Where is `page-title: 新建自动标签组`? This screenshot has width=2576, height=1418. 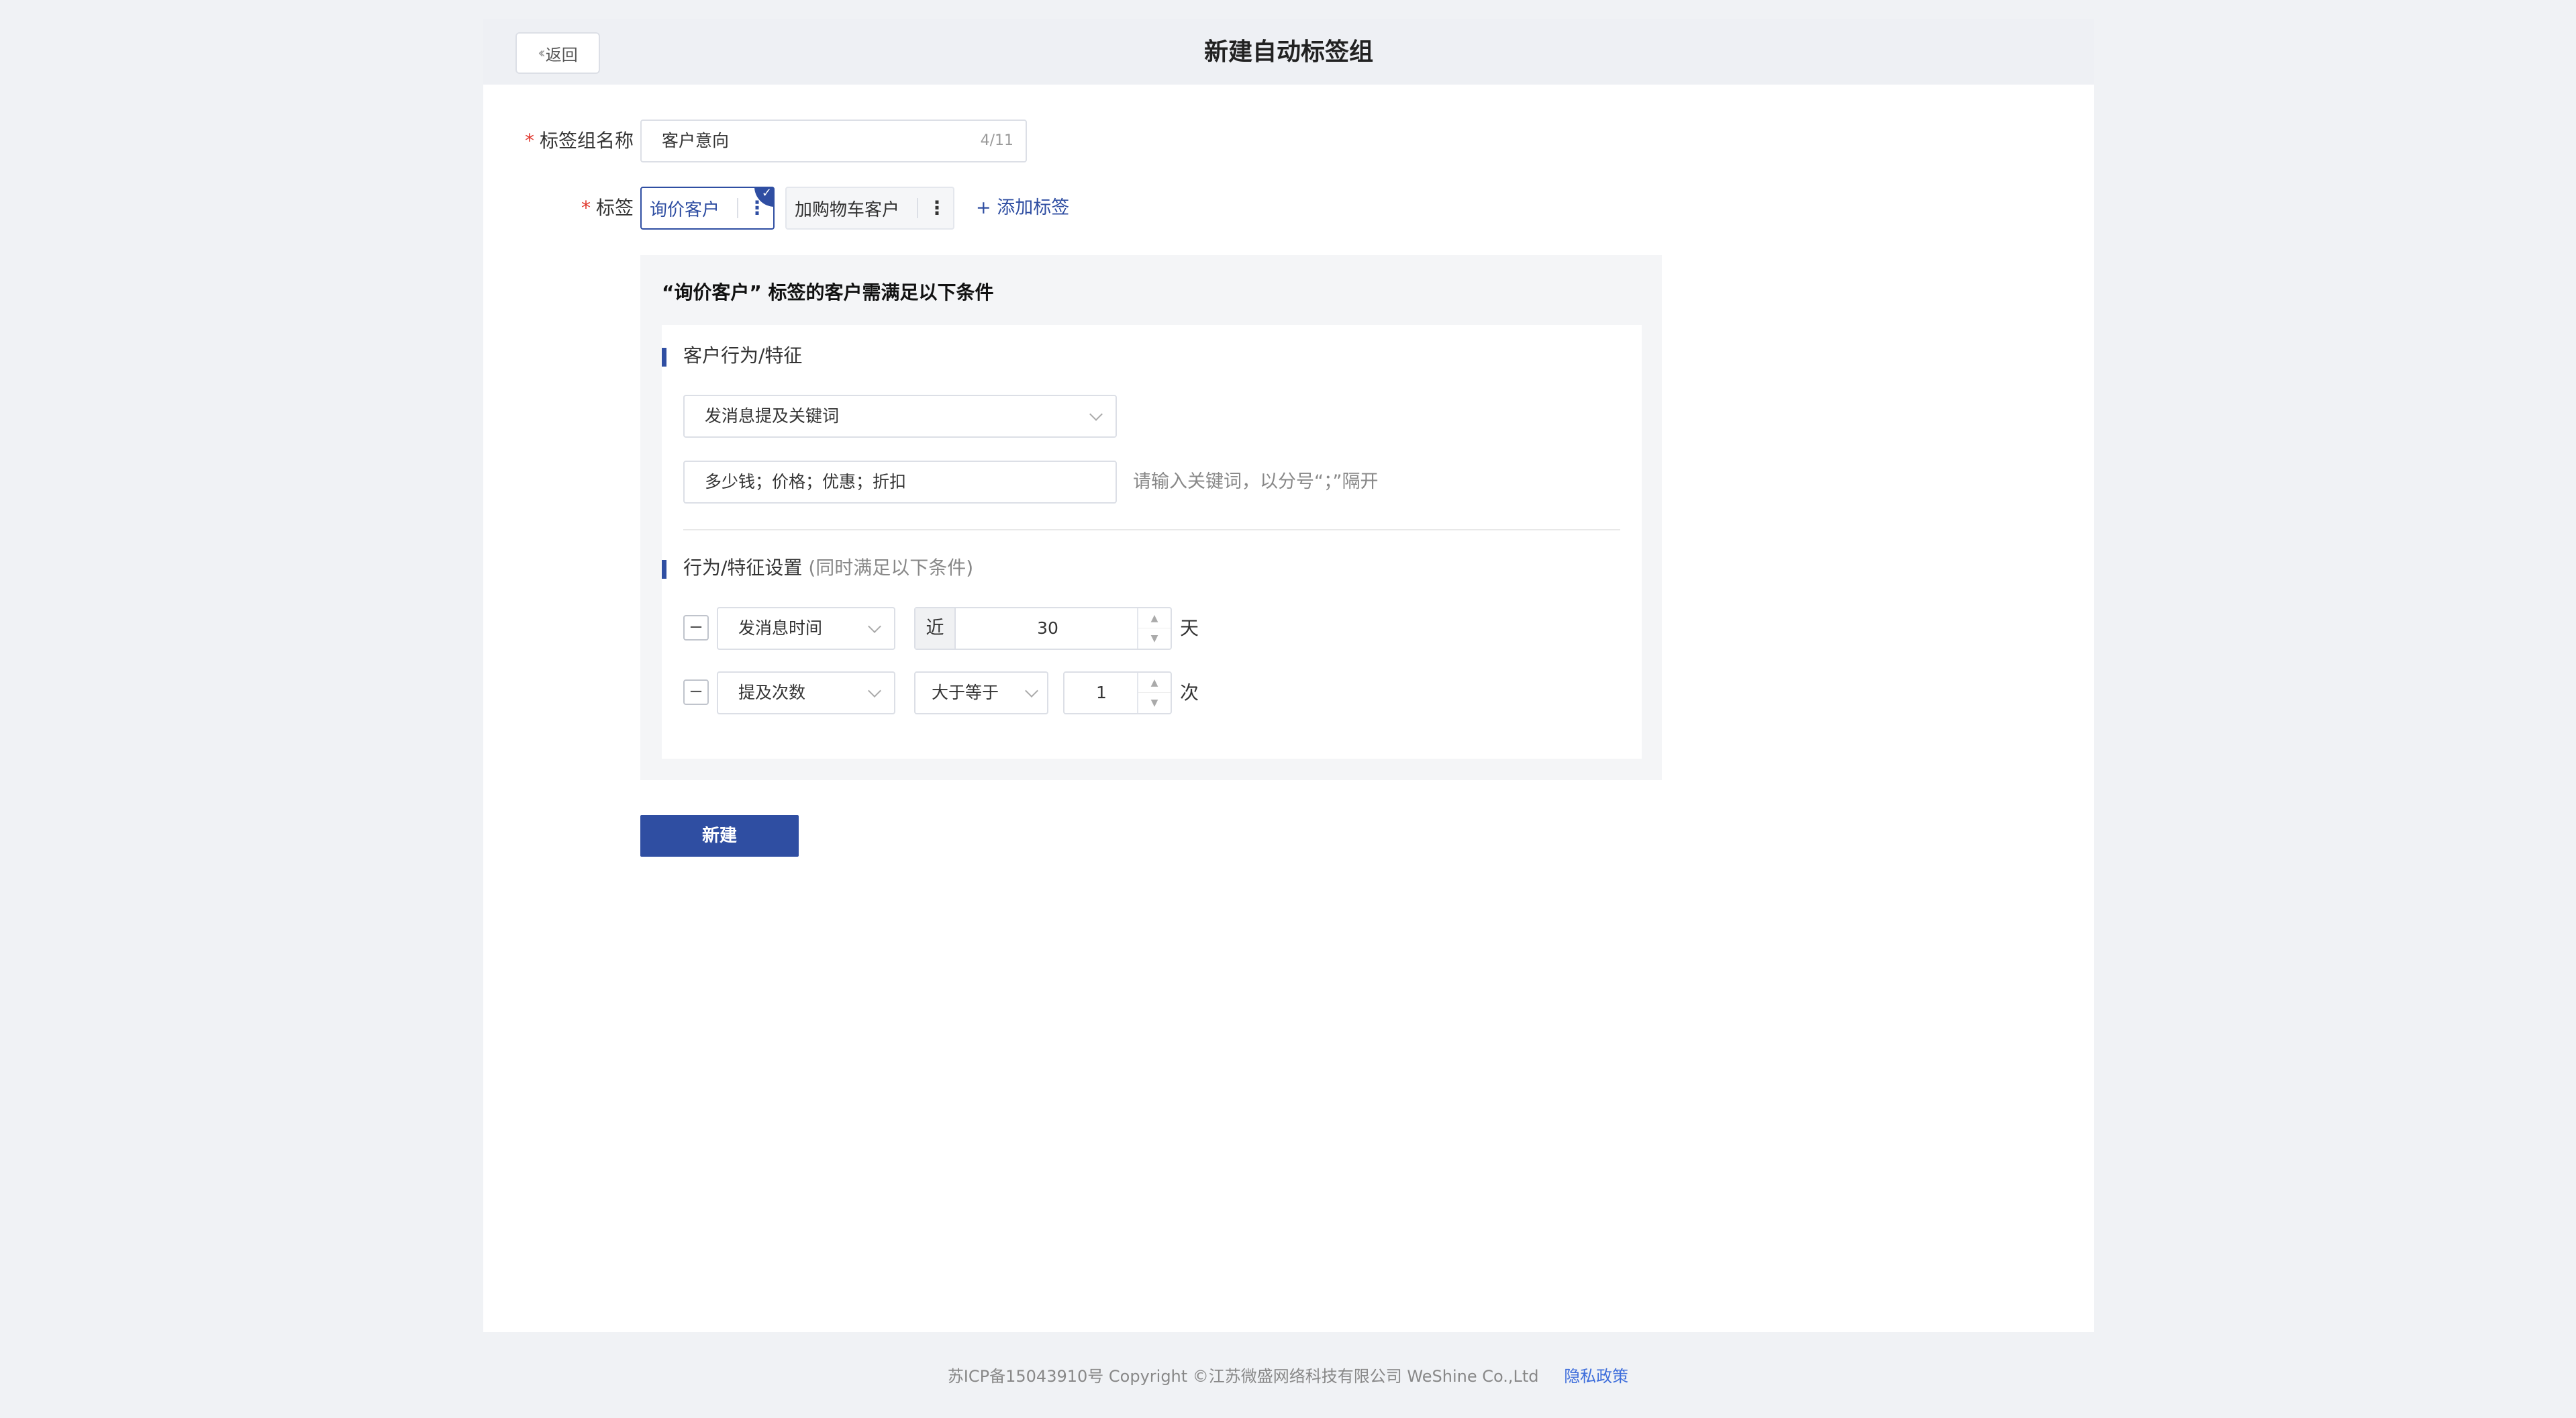
page-title: 新建自动标签组 is located at coordinates (1288, 52).